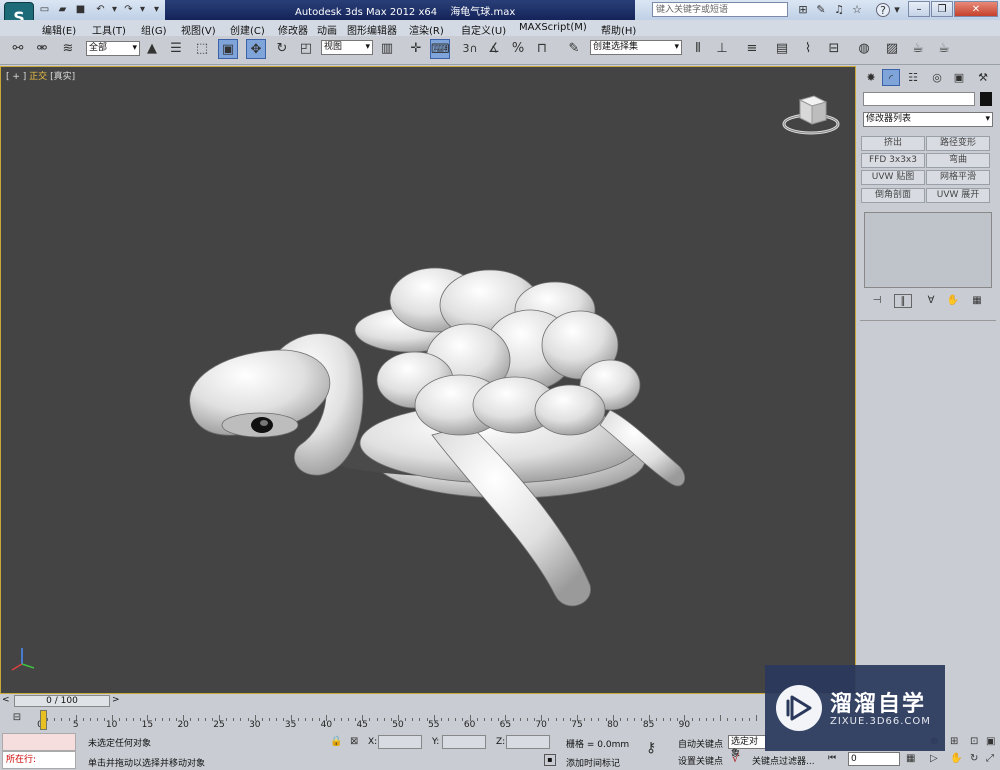 Image resolution: width=1000 pixels, height=770 pixels. What do you see at coordinates (958, 177) in the screenshot?
I see `modifier-meshsmooth-button: 网格平滑` at bounding box center [958, 177].